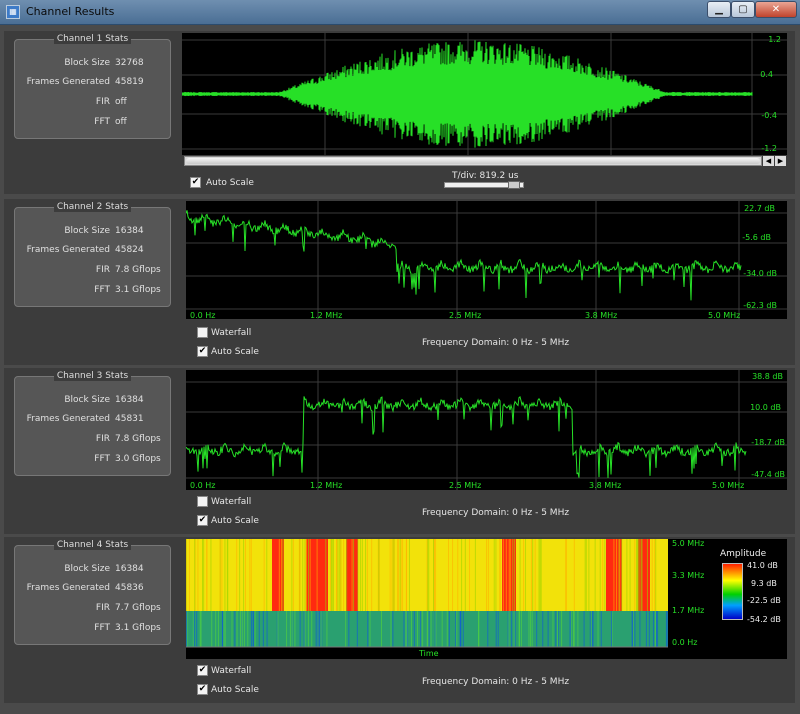  What do you see at coordinates (760, 305) in the screenshot?
I see `y-axis-label: -62.3 dB` at bounding box center [760, 305].